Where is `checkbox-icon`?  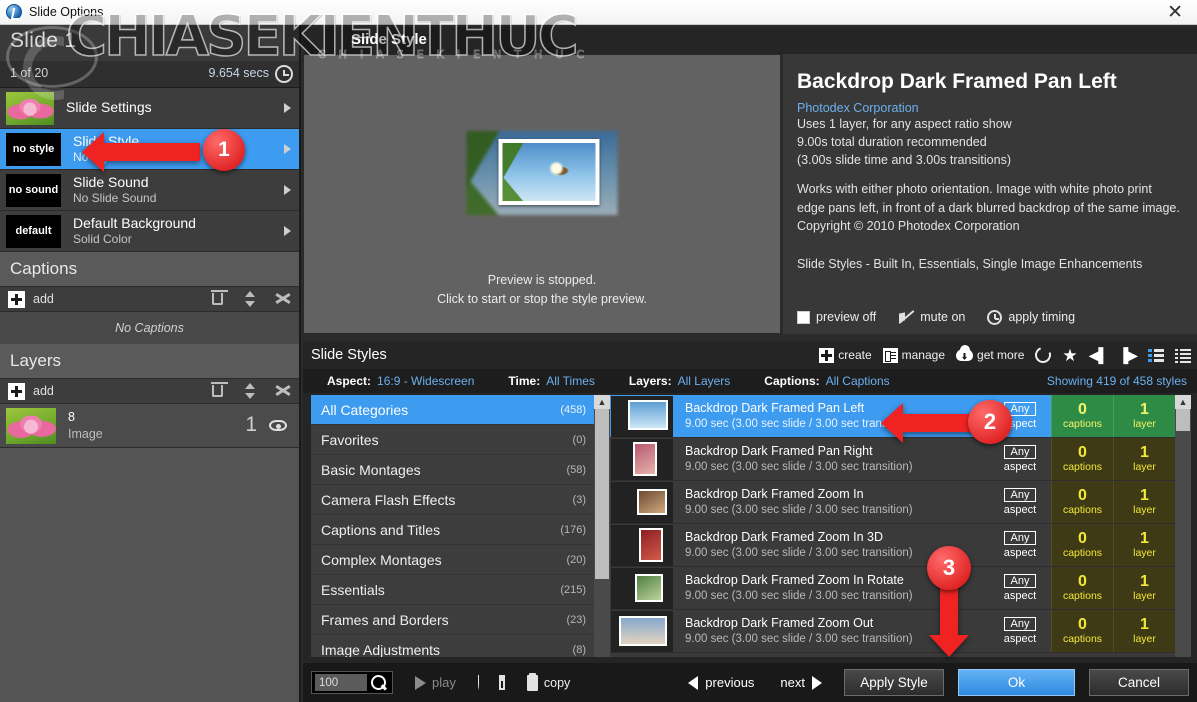 checkbox-icon is located at coordinates (803, 317).